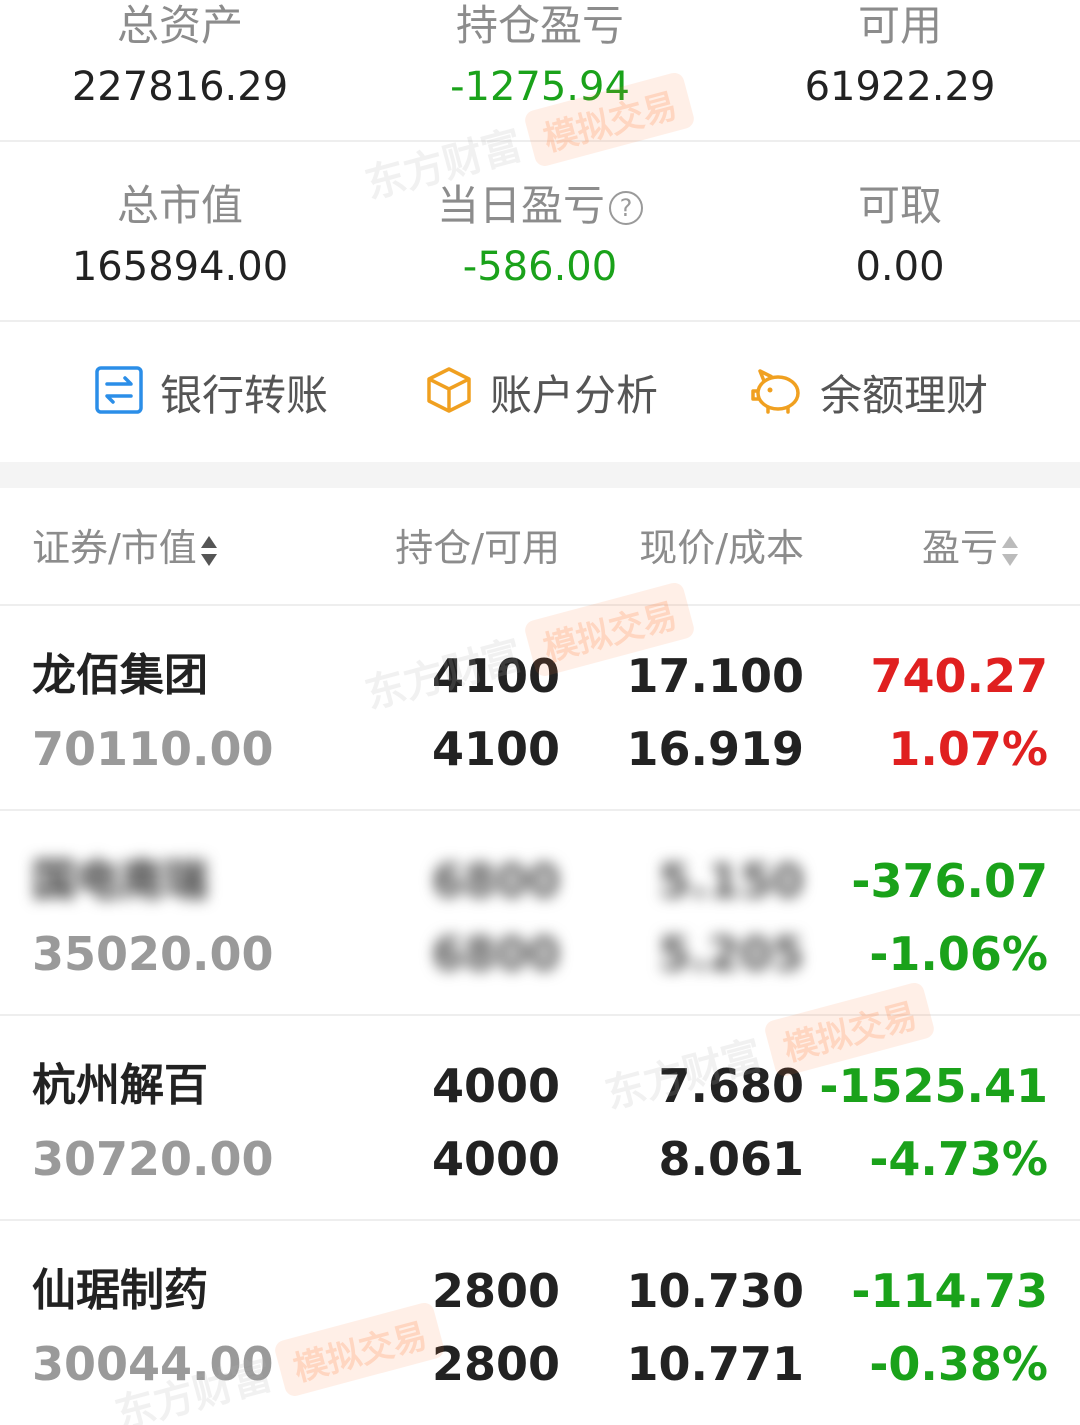 Image resolution: width=1080 pixels, height=1425 pixels. I want to click on holdings-table-header: 证券/市值 持仓/可用 现价/成本 盈亏, so click(540, 547).